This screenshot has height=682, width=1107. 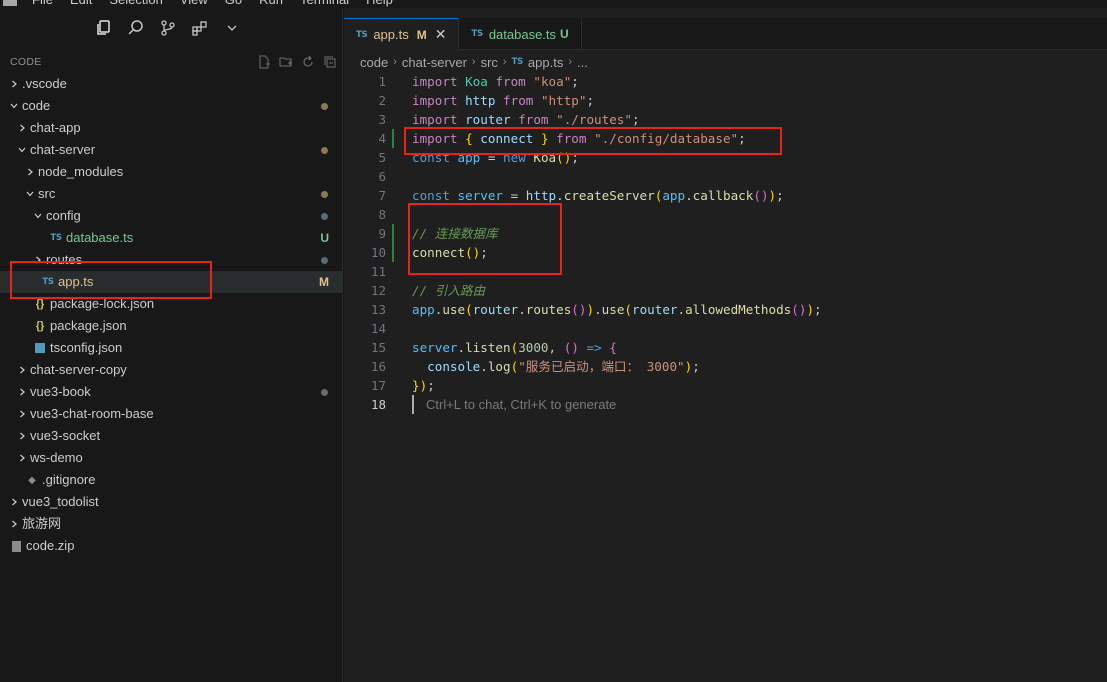 I want to click on tree-item-label: node_modules, so click(x=81, y=171).